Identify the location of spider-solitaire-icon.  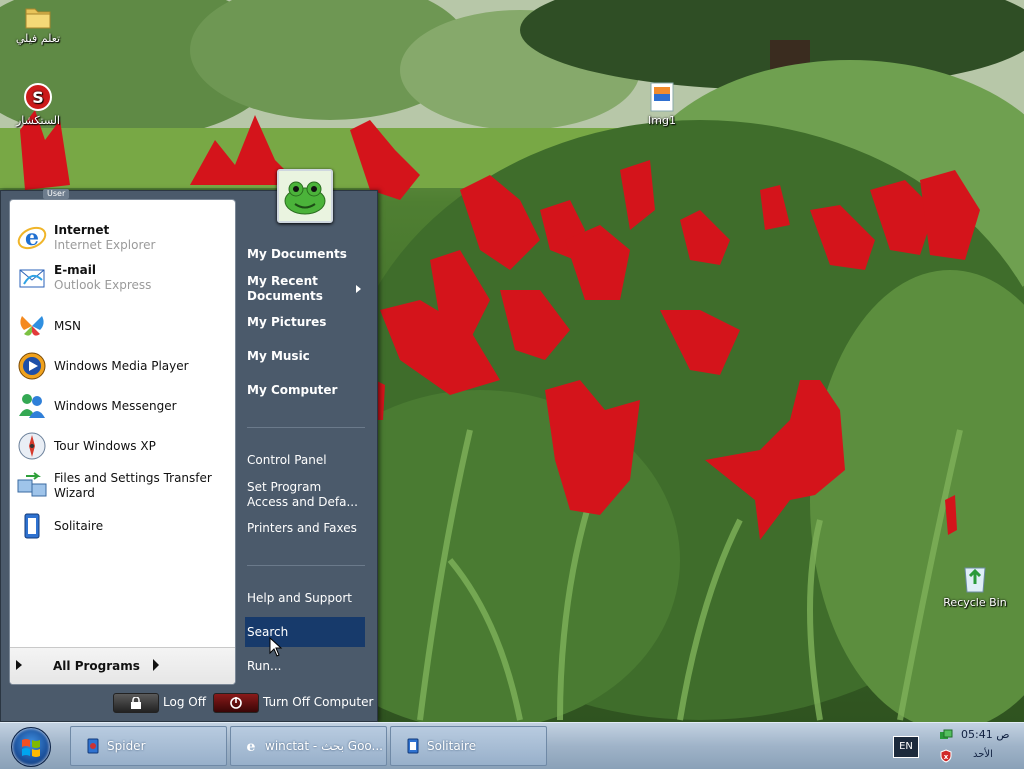
(93, 746).